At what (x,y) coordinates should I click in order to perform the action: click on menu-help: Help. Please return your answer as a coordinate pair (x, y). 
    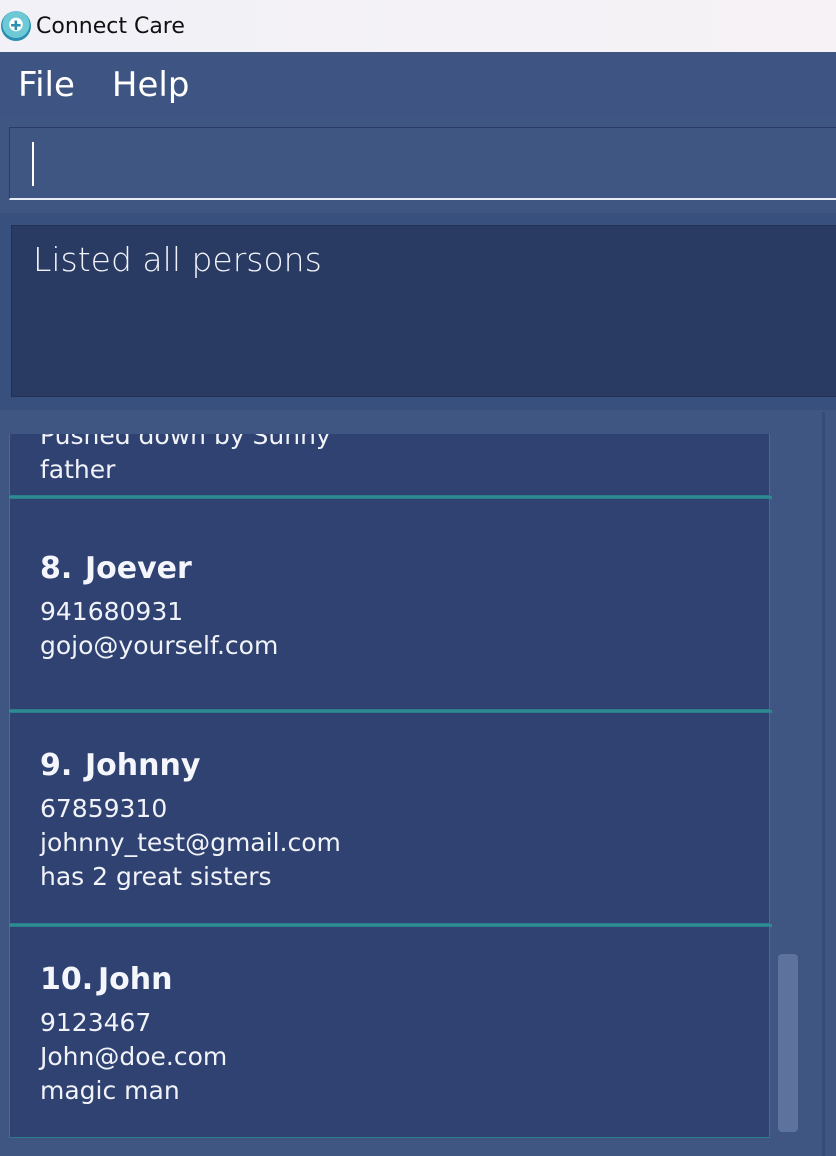
    Looking at the image, I should click on (151, 85).